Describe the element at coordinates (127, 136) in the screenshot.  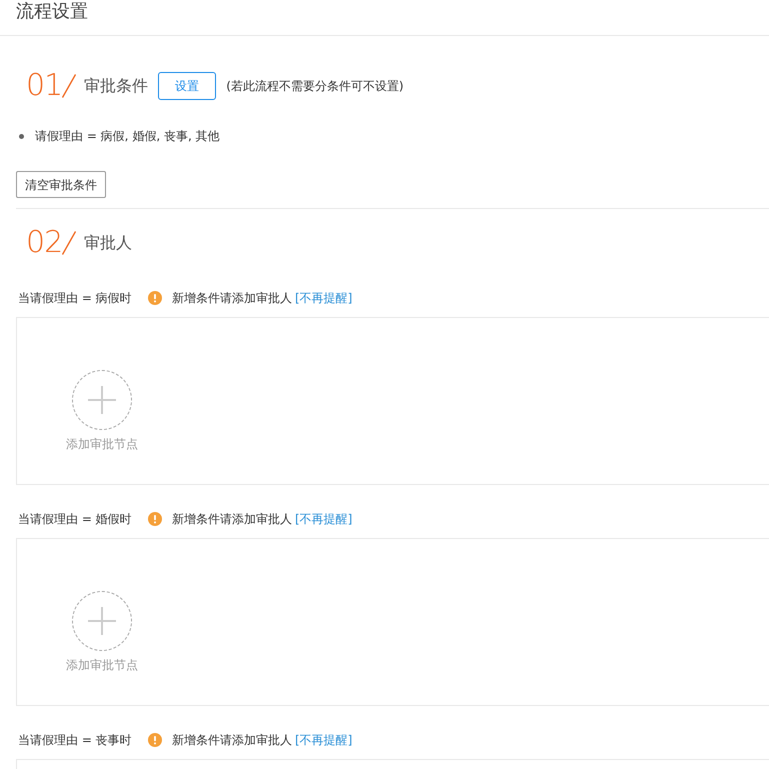
I see `condition-text: 请假理由 = 病假, 婚假, 丧事, 其他` at that location.